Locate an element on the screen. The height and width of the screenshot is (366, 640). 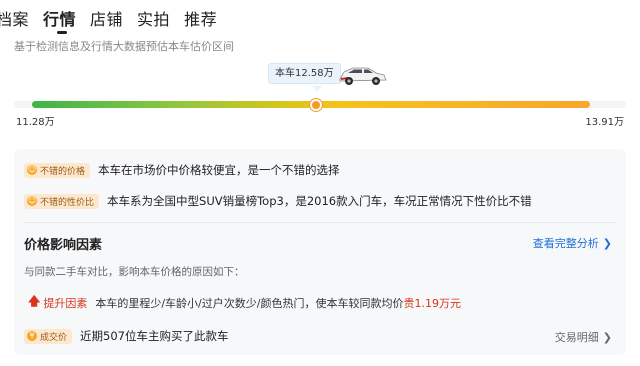
tab-bar: 档案 行情 店铺 实拍 推荐 is located at coordinates (108, 18).